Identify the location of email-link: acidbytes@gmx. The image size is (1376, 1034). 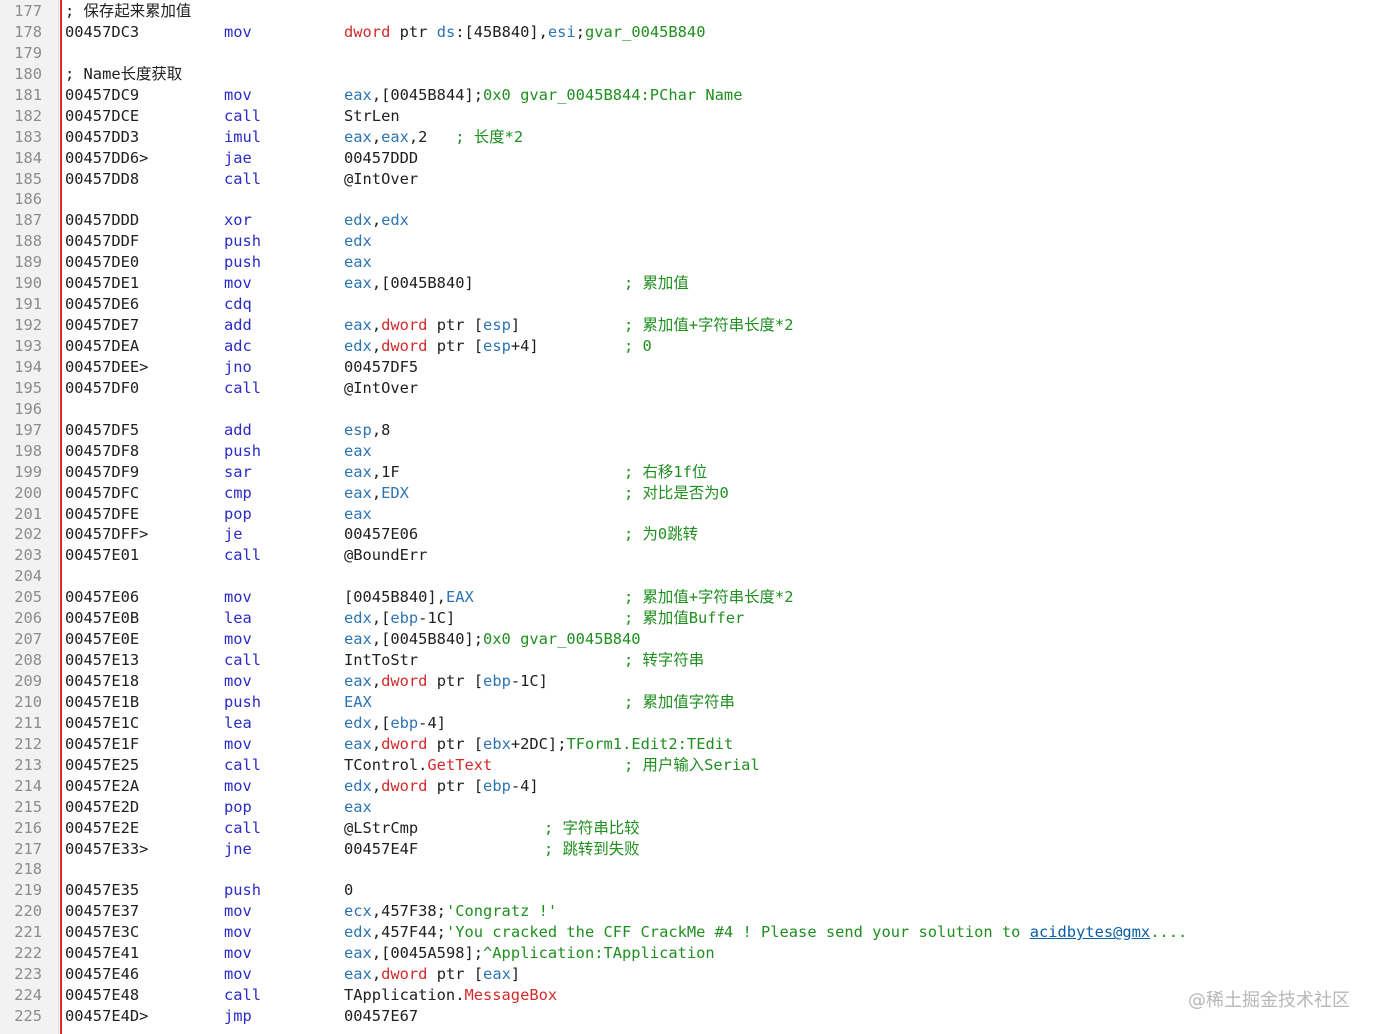
(1090, 932).